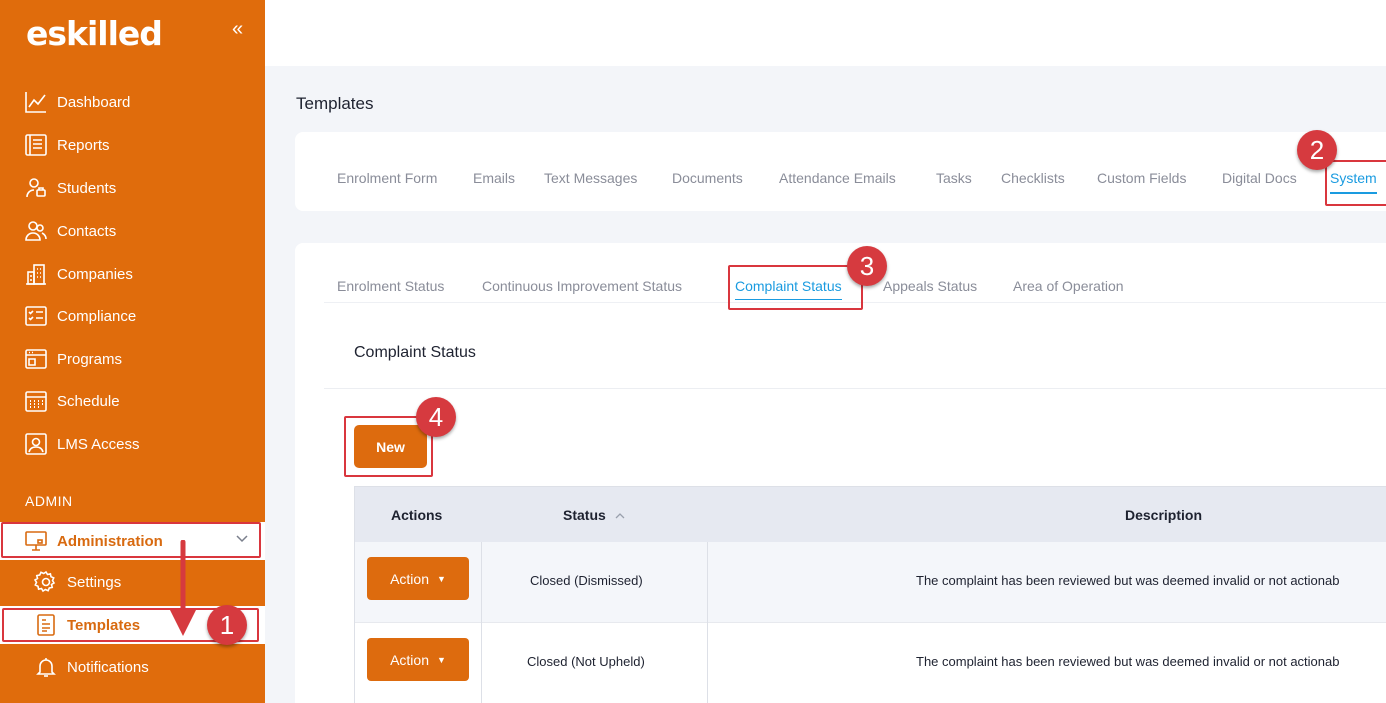 The image size is (1386, 703). I want to click on sidebar-item-reports: Reports, so click(67, 145).